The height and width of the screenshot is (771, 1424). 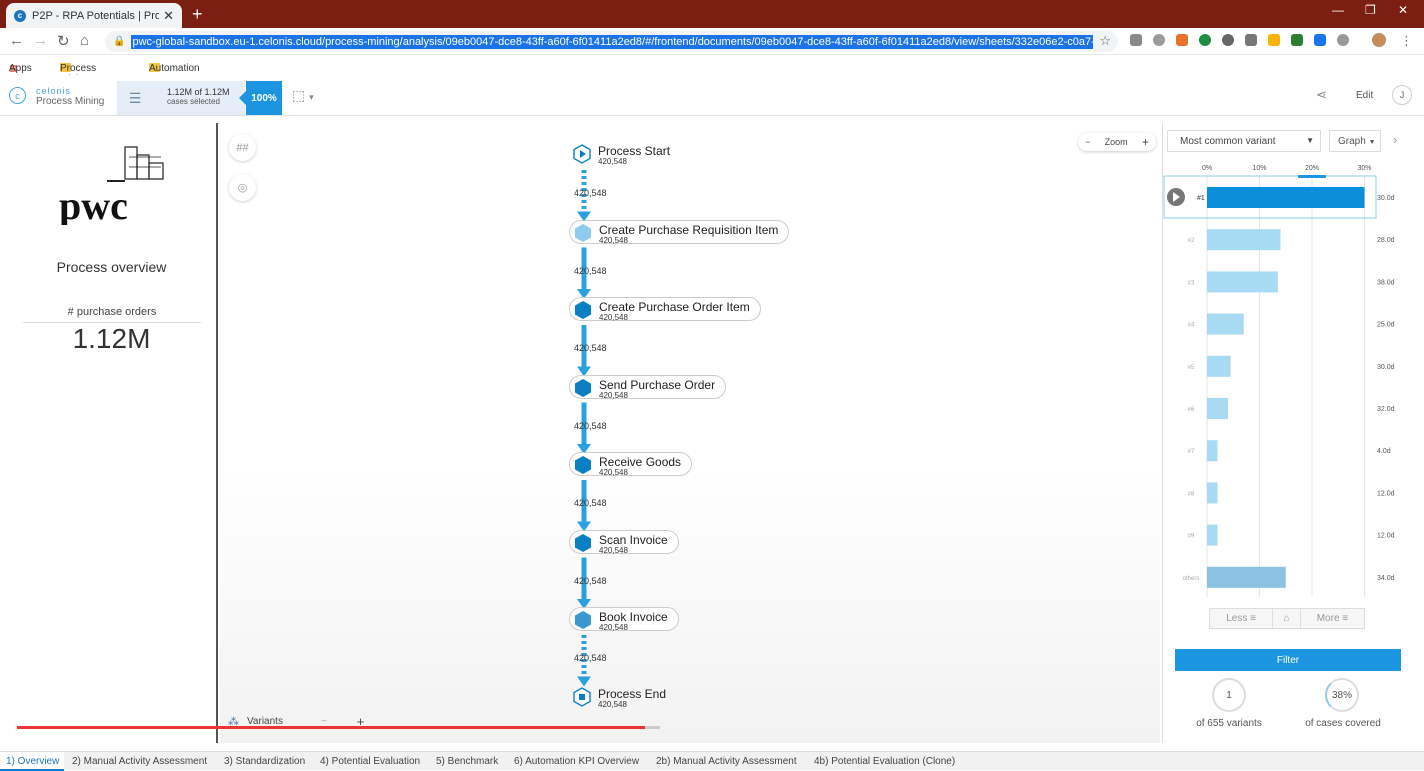 What do you see at coordinates (726, 761) in the screenshot?
I see `sheet-tab: 2b) Manual Activity Assessment` at bounding box center [726, 761].